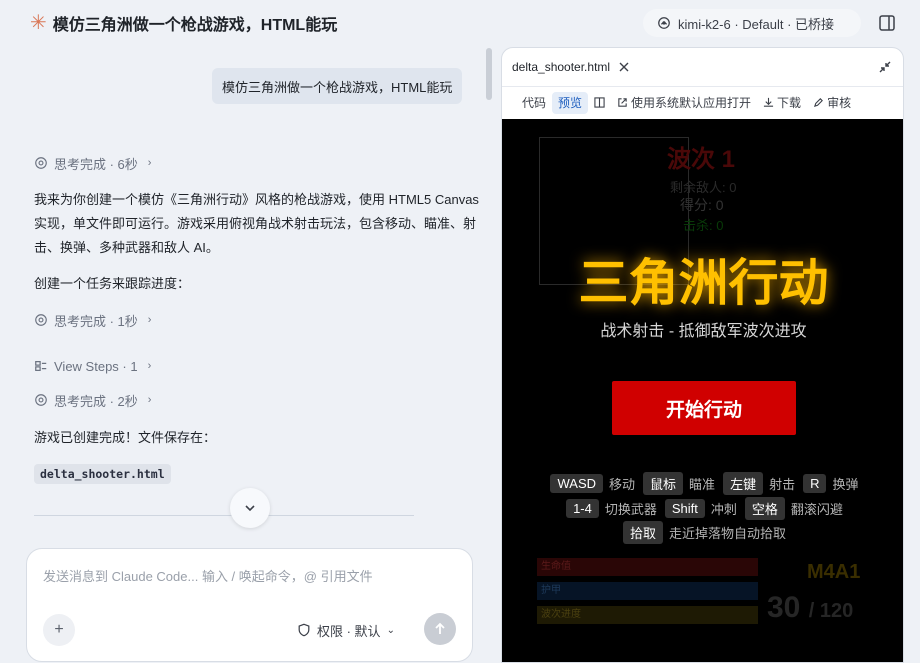 The height and width of the screenshot is (663, 920). What do you see at coordinates (815, 483) in the screenshot?
I see `key-r: R` at bounding box center [815, 483].